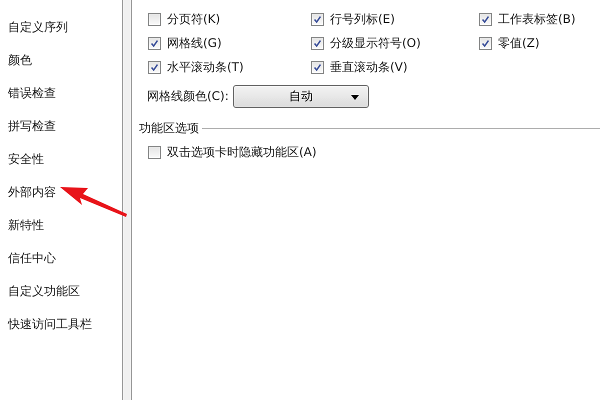 This screenshot has width=600, height=400. What do you see at coordinates (193, 19) in the screenshot?
I see `option-label: 分页符(K)` at bounding box center [193, 19].